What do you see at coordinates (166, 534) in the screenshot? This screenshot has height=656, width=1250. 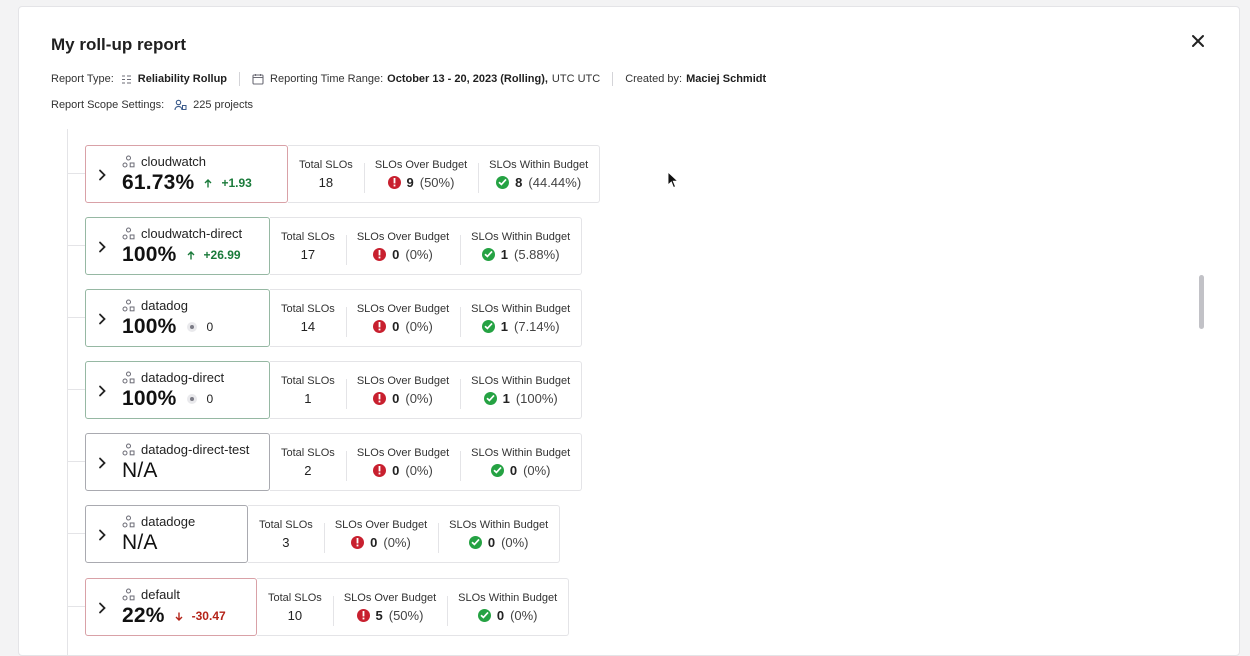 I see `project-summary-card: datadoge N/A` at bounding box center [166, 534].